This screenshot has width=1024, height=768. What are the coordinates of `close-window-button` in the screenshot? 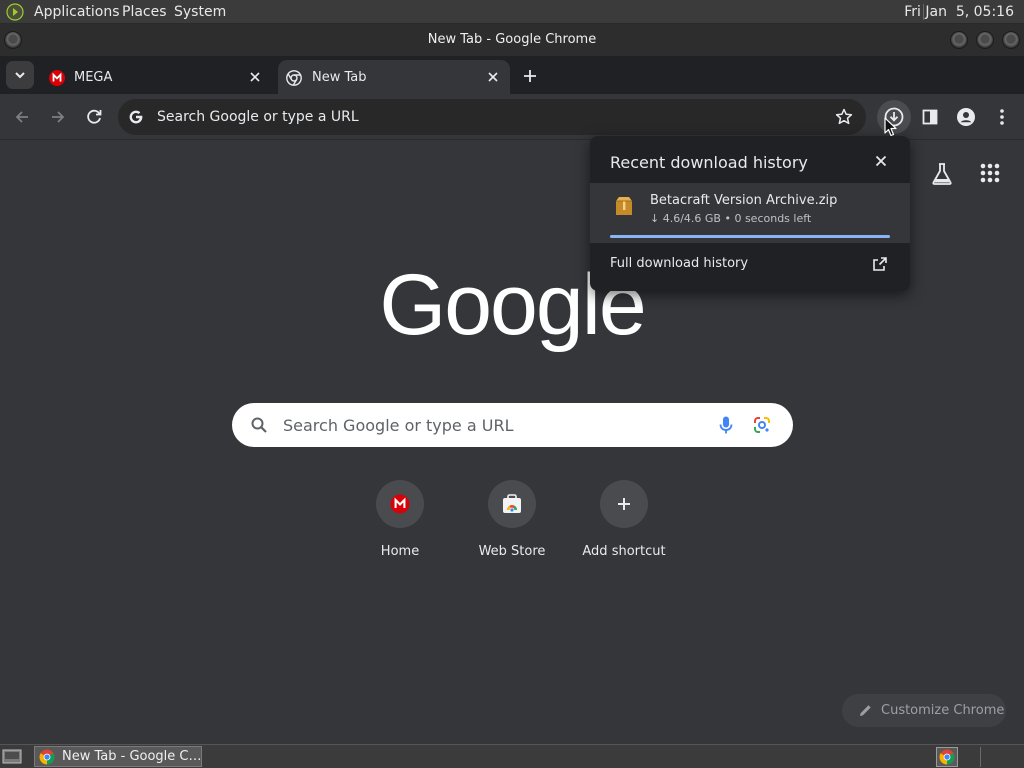 It's located at (1011, 40).